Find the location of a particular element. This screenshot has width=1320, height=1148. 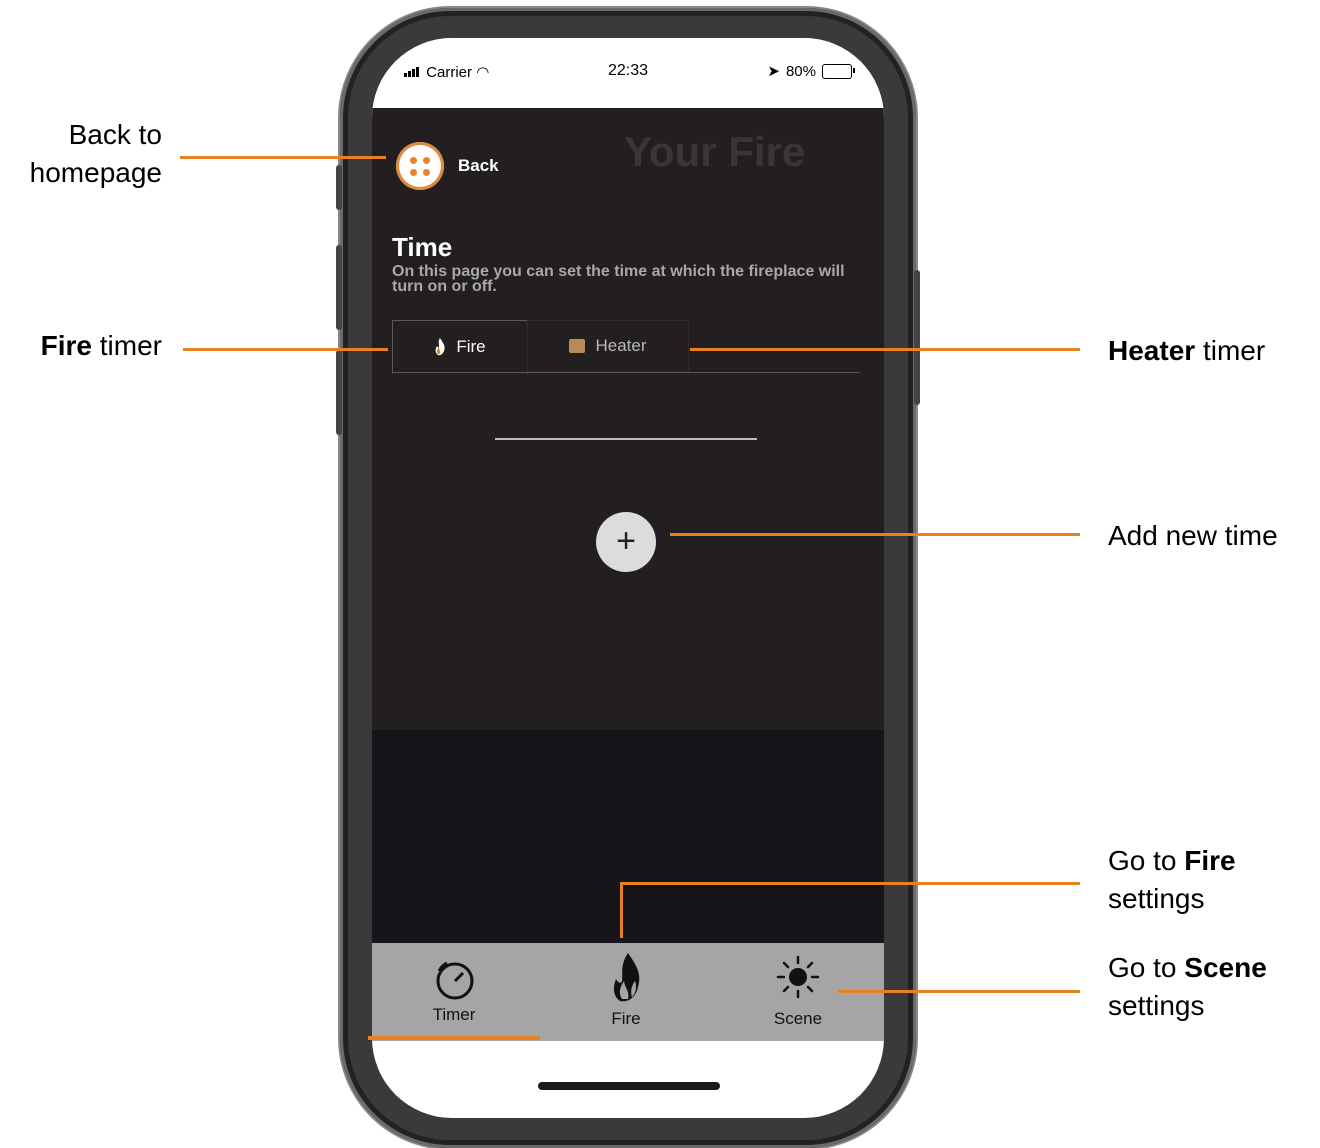

annotation-line-back is located at coordinates (283, 157).